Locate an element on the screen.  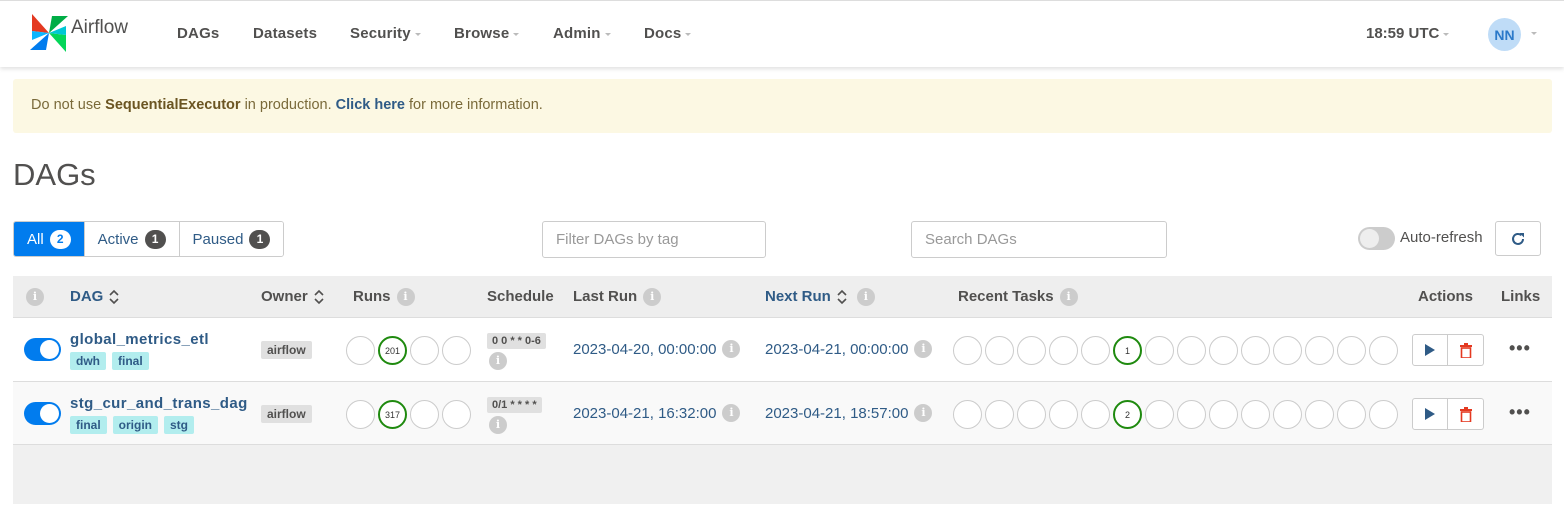
user-avatar: NN is located at coordinates (1504, 34).